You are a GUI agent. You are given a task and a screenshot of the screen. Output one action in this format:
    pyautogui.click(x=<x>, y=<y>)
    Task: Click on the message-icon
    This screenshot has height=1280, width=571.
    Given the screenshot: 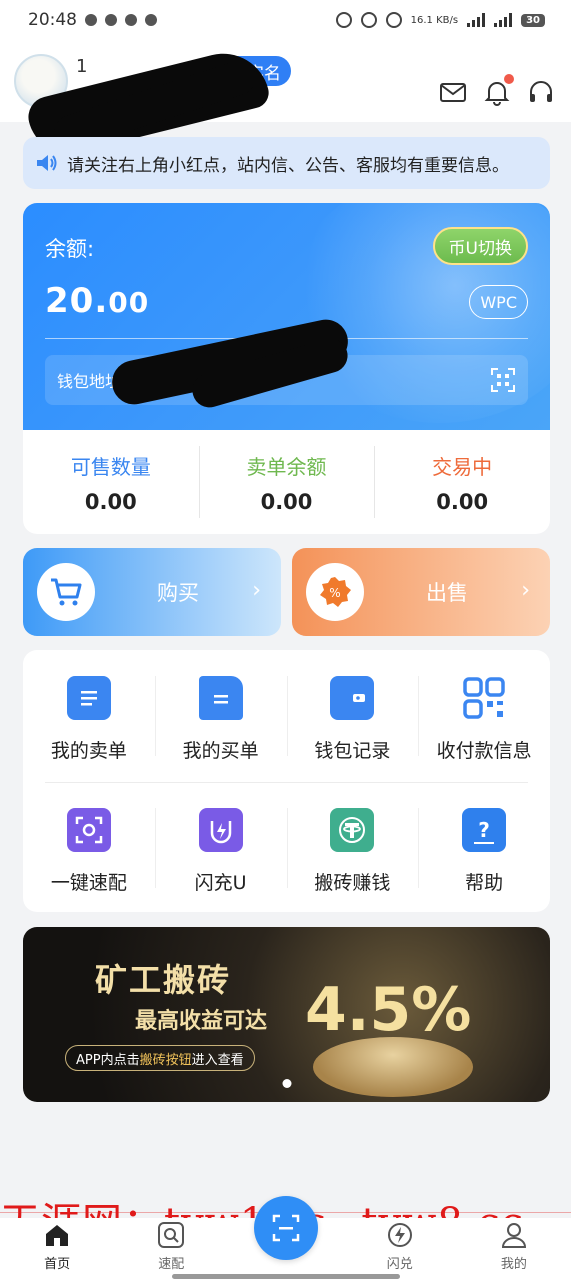 What is the action you would take?
    pyautogui.click(x=131, y=20)
    